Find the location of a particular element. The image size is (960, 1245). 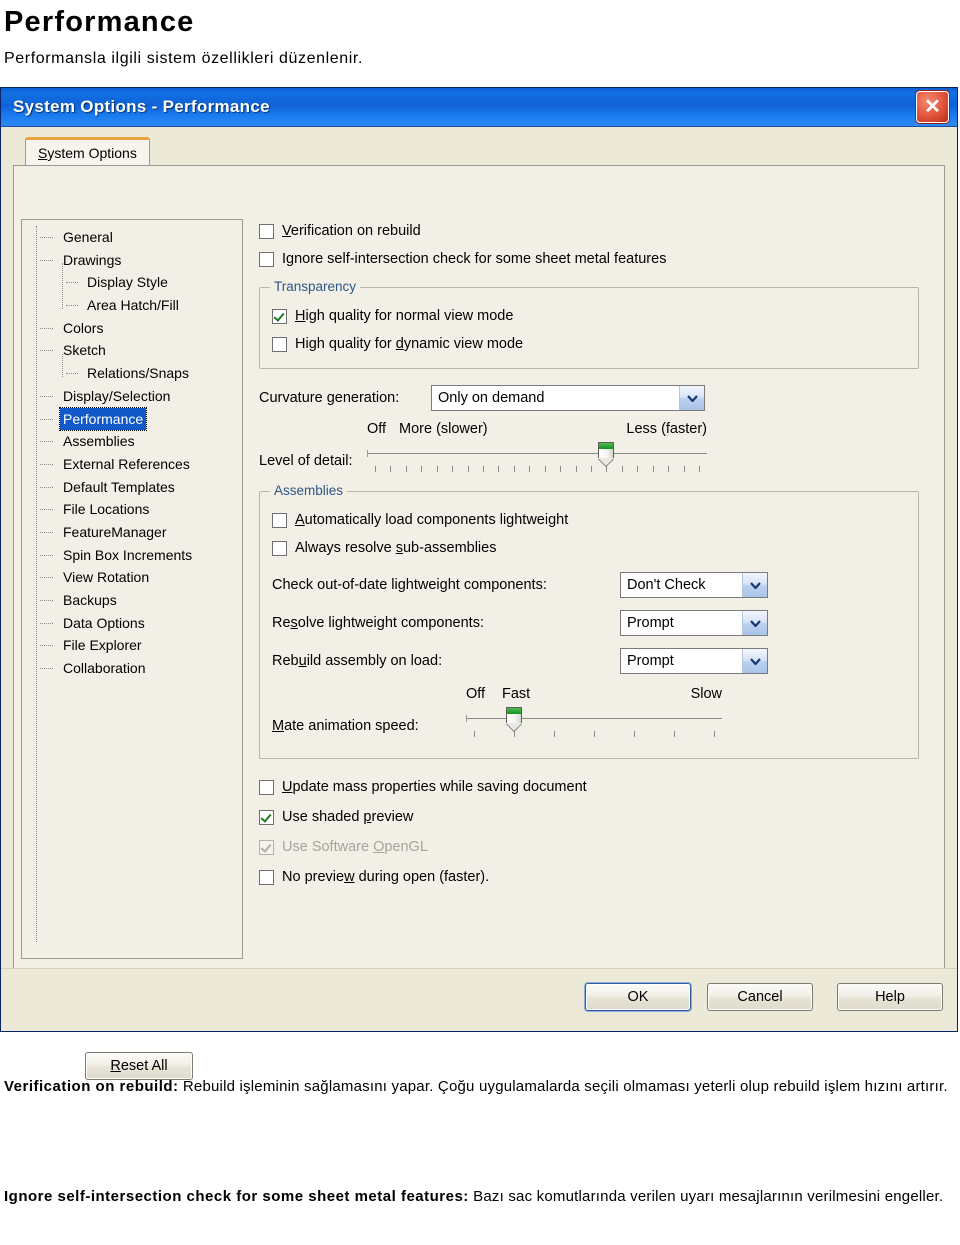

tree-item-backups: Backups is located at coordinates (132, 600).